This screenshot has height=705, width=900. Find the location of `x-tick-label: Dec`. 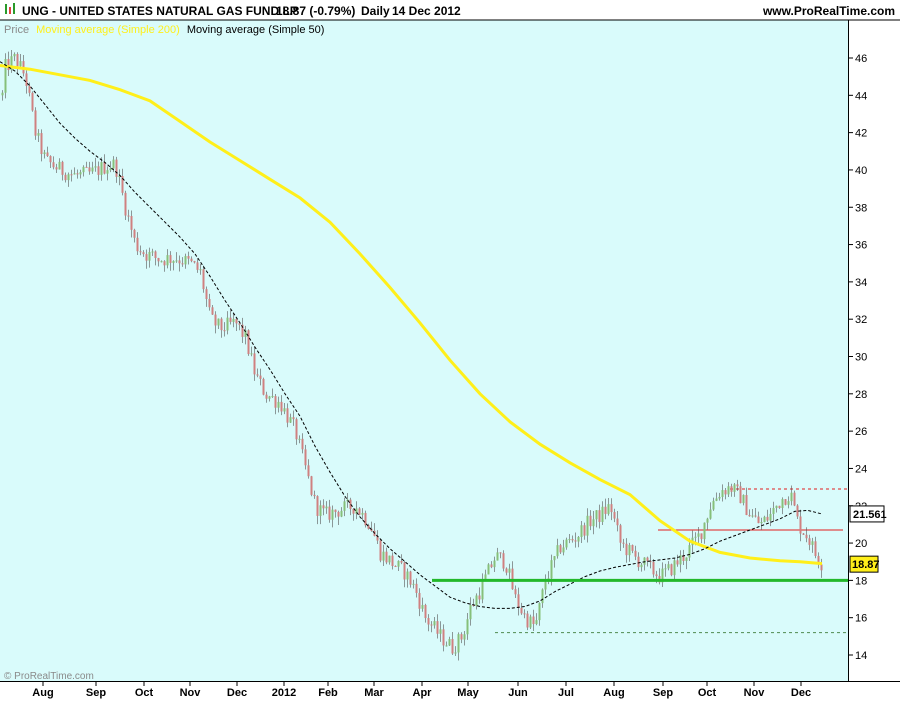

x-tick-label: Dec is located at coordinates (237, 693).